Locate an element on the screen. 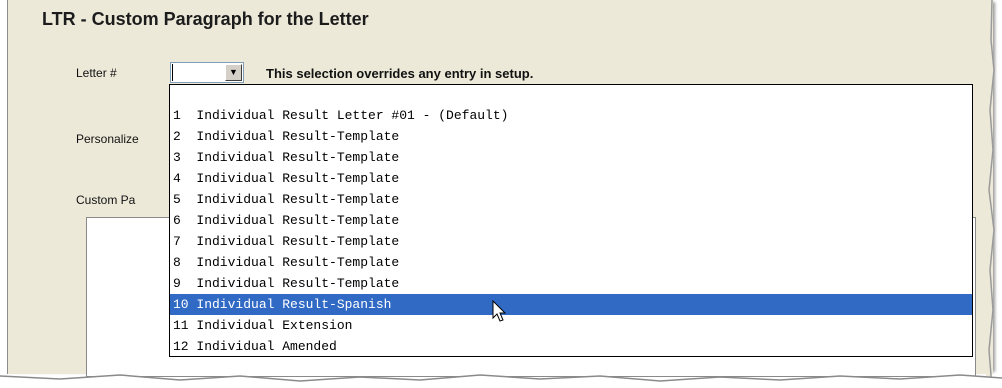  dropdown-arrow-button: ▼ is located at coordinates (233, 72).